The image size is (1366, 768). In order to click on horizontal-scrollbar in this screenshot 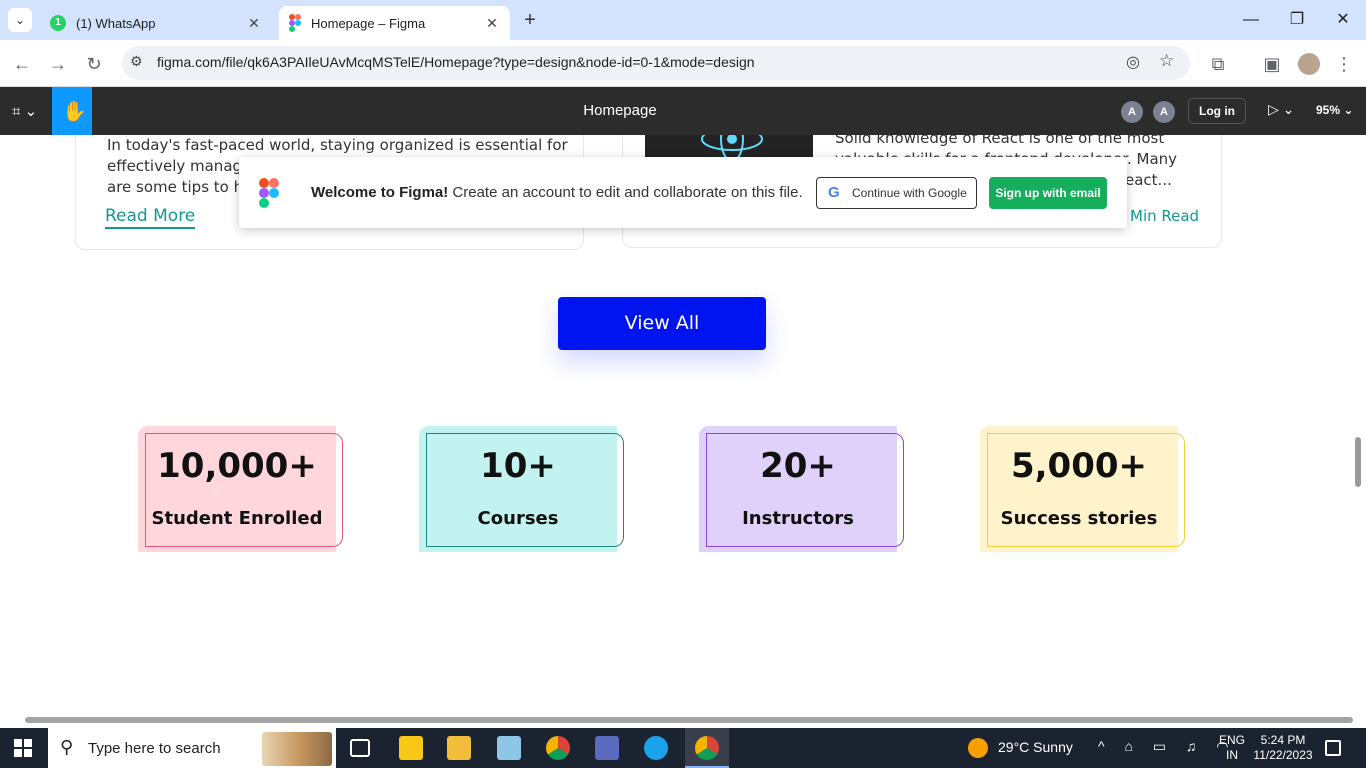, I will do `click(689, 720)`.